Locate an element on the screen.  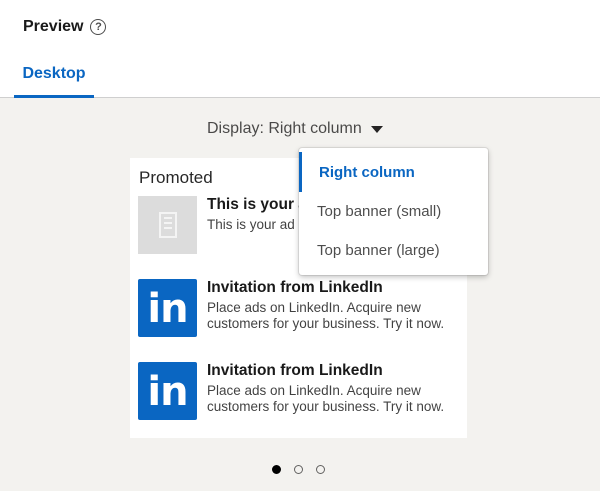
building-placeholder-icon is located at coordinates (167, 225).